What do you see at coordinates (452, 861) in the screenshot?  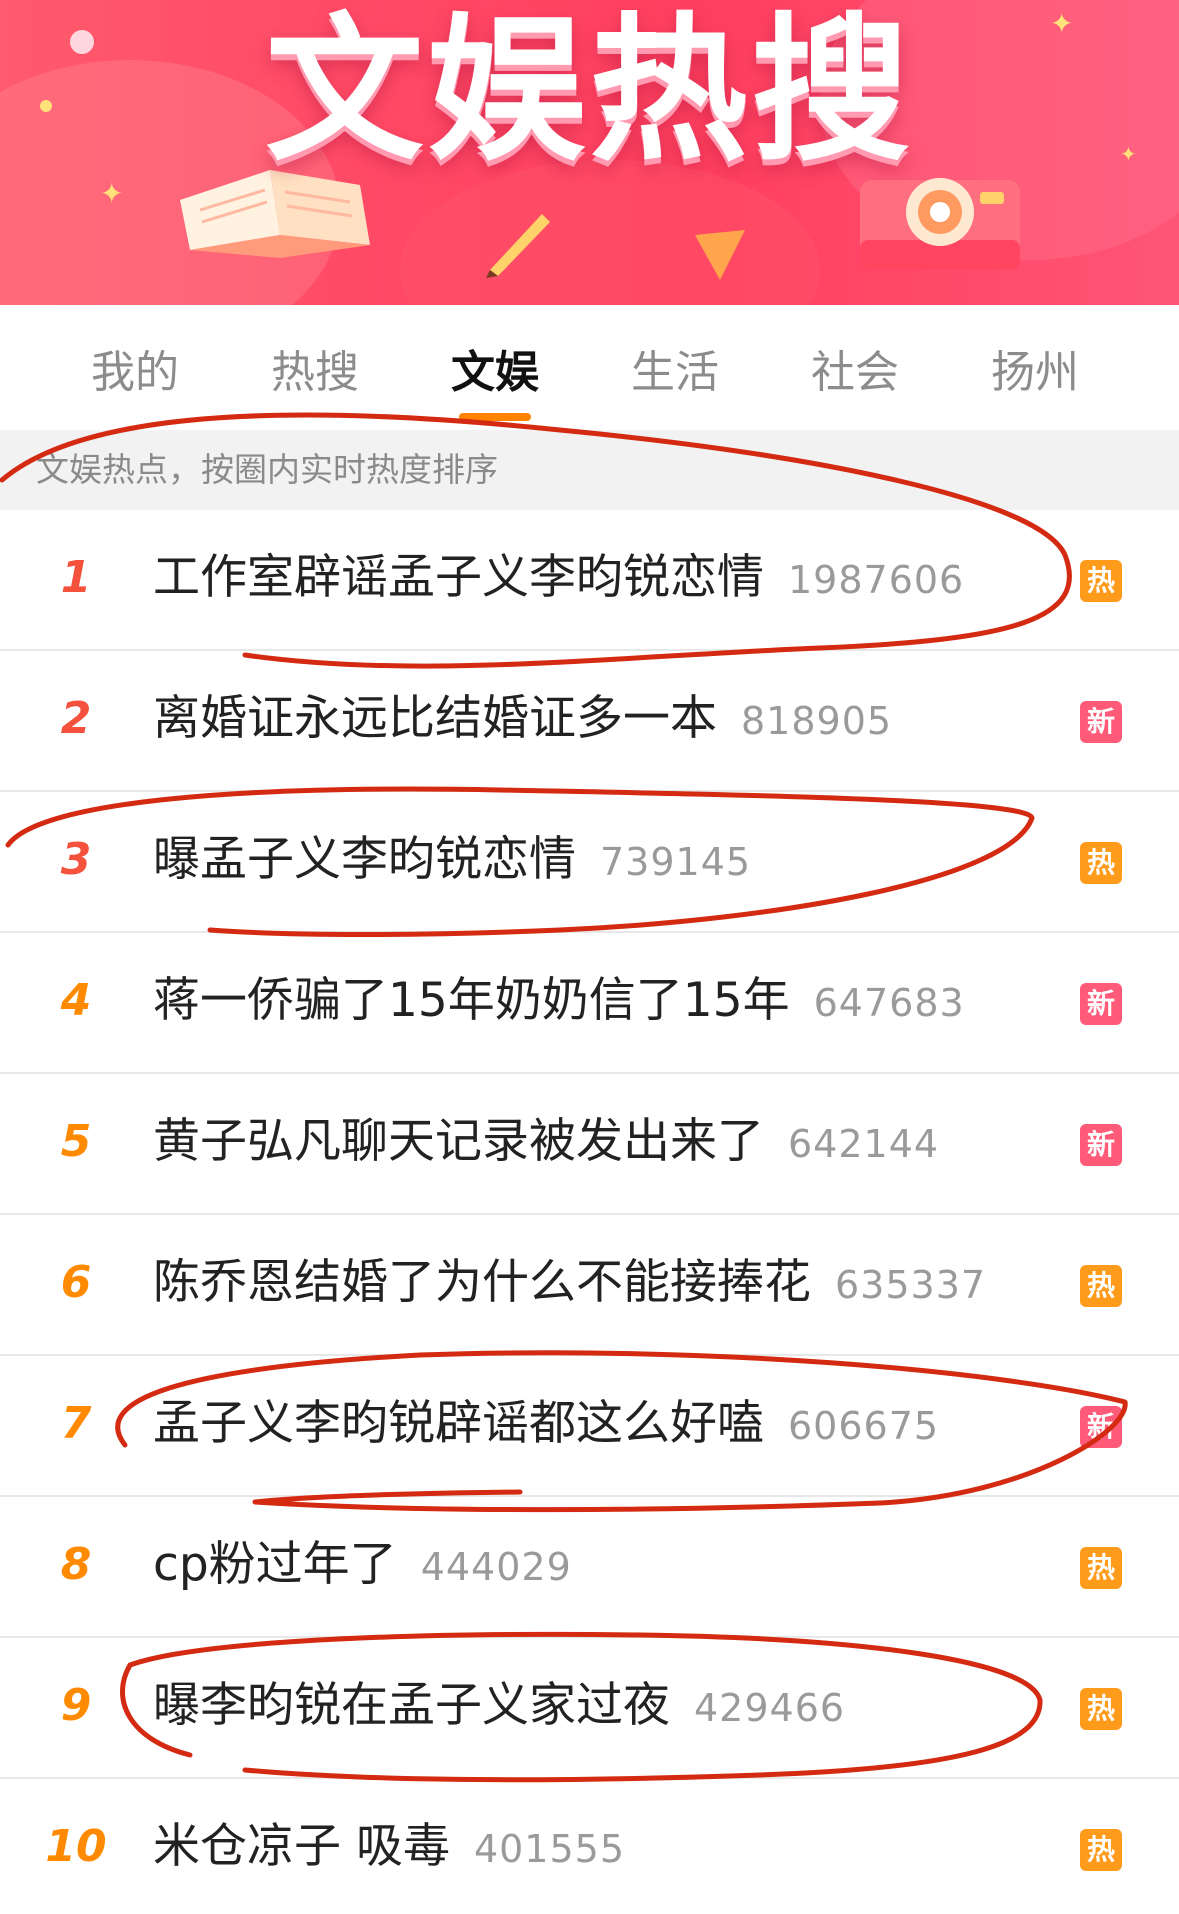 I see `trending-title: 曝孟子义李昀锐恋情 739145` at bounding box center [452, 861].